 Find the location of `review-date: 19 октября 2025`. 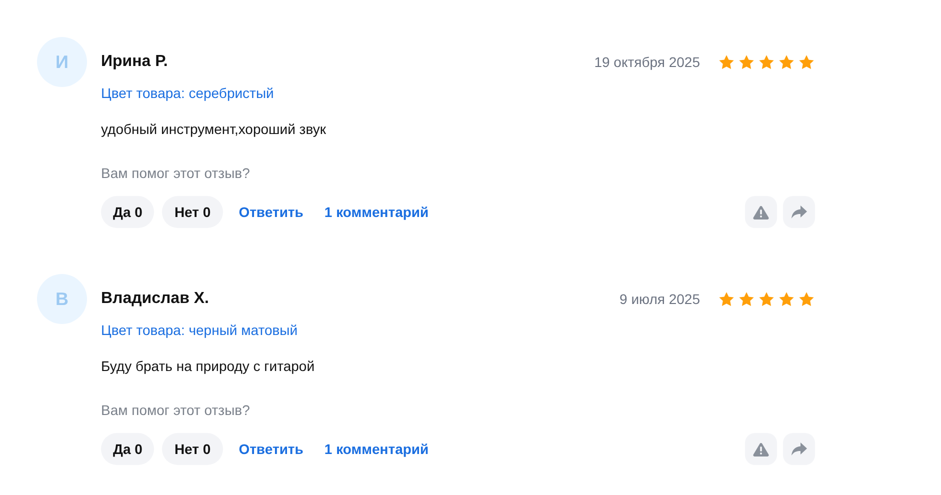

review-date: 19 октября 2025 is located at coordinates (647, 62).